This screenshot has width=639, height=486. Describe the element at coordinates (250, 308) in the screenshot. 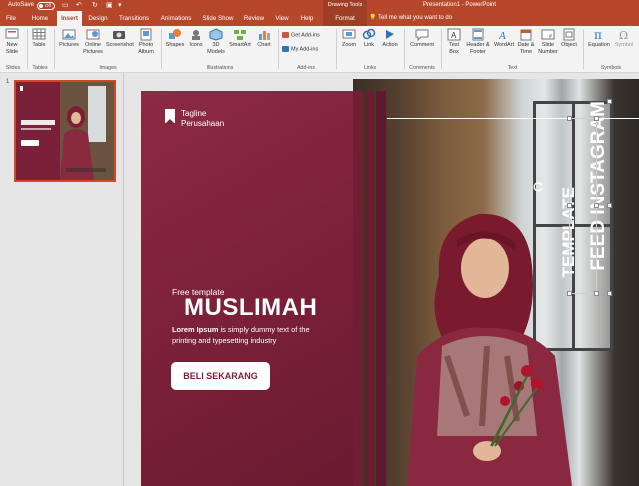

I see `headline: MUSLIMAH` at that location.